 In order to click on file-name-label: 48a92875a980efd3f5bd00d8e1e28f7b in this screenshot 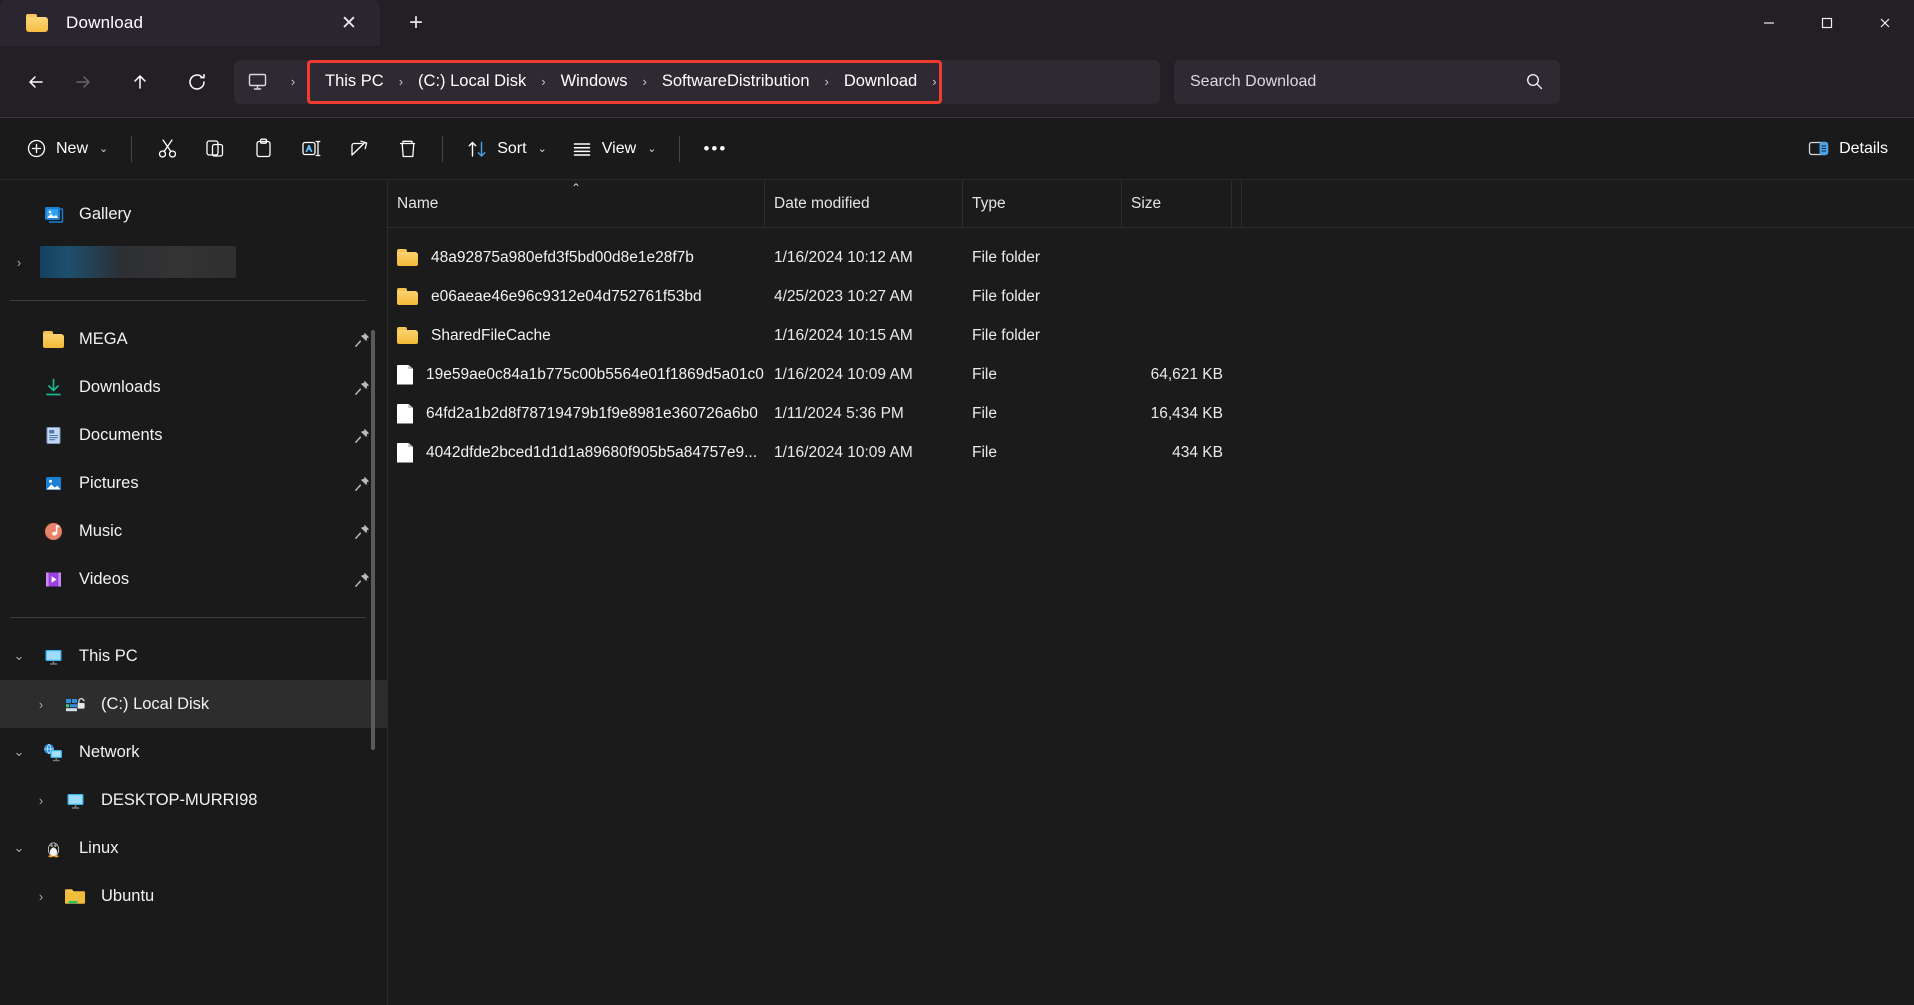, I will do `click(562, 257)`.